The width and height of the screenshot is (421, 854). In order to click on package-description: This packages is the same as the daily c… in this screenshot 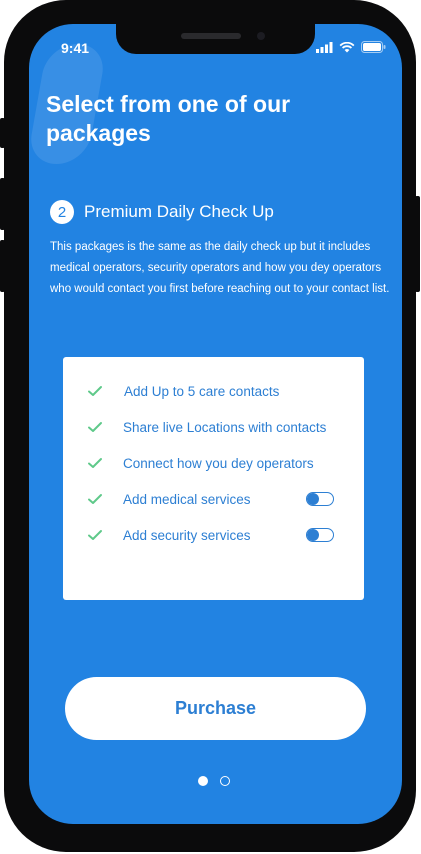, I will do `click(220, 268)`.